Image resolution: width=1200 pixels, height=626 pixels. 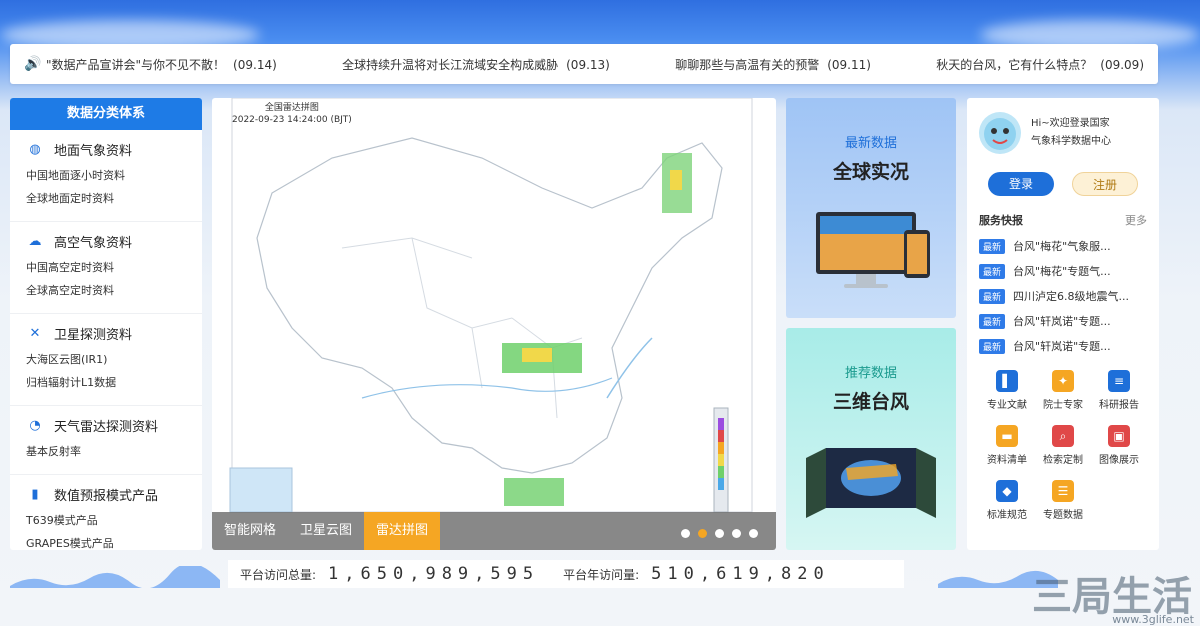 What do you see at coordinates (773, 64) in the screenshot?
I see `ticker-item: 聊聊那些与高温有关的预警 (09.11)` at bounding box center [773, 64].